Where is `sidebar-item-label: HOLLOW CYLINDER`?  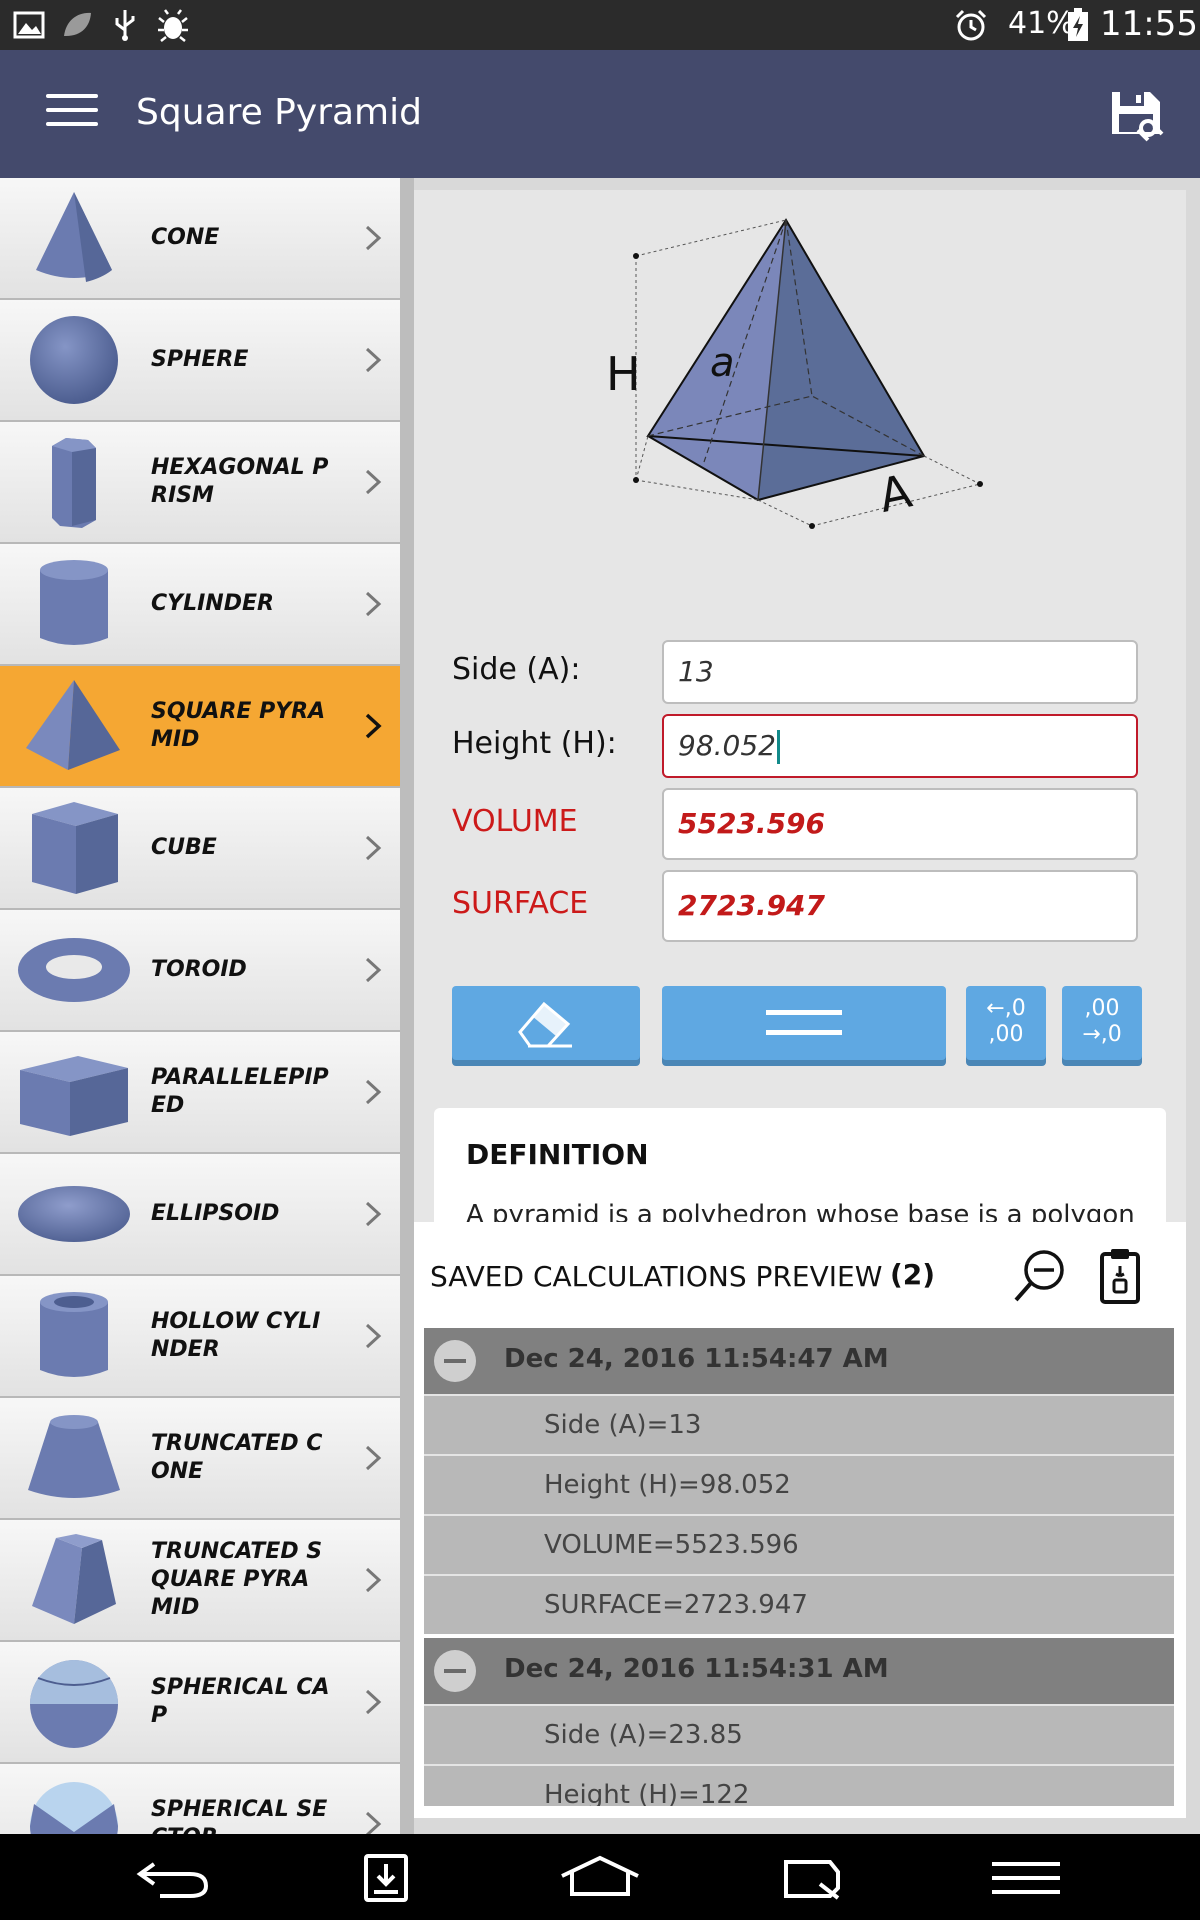
sidebar-item-label: HOLLOW CYLINDER is located at coordinates (236, 1335).